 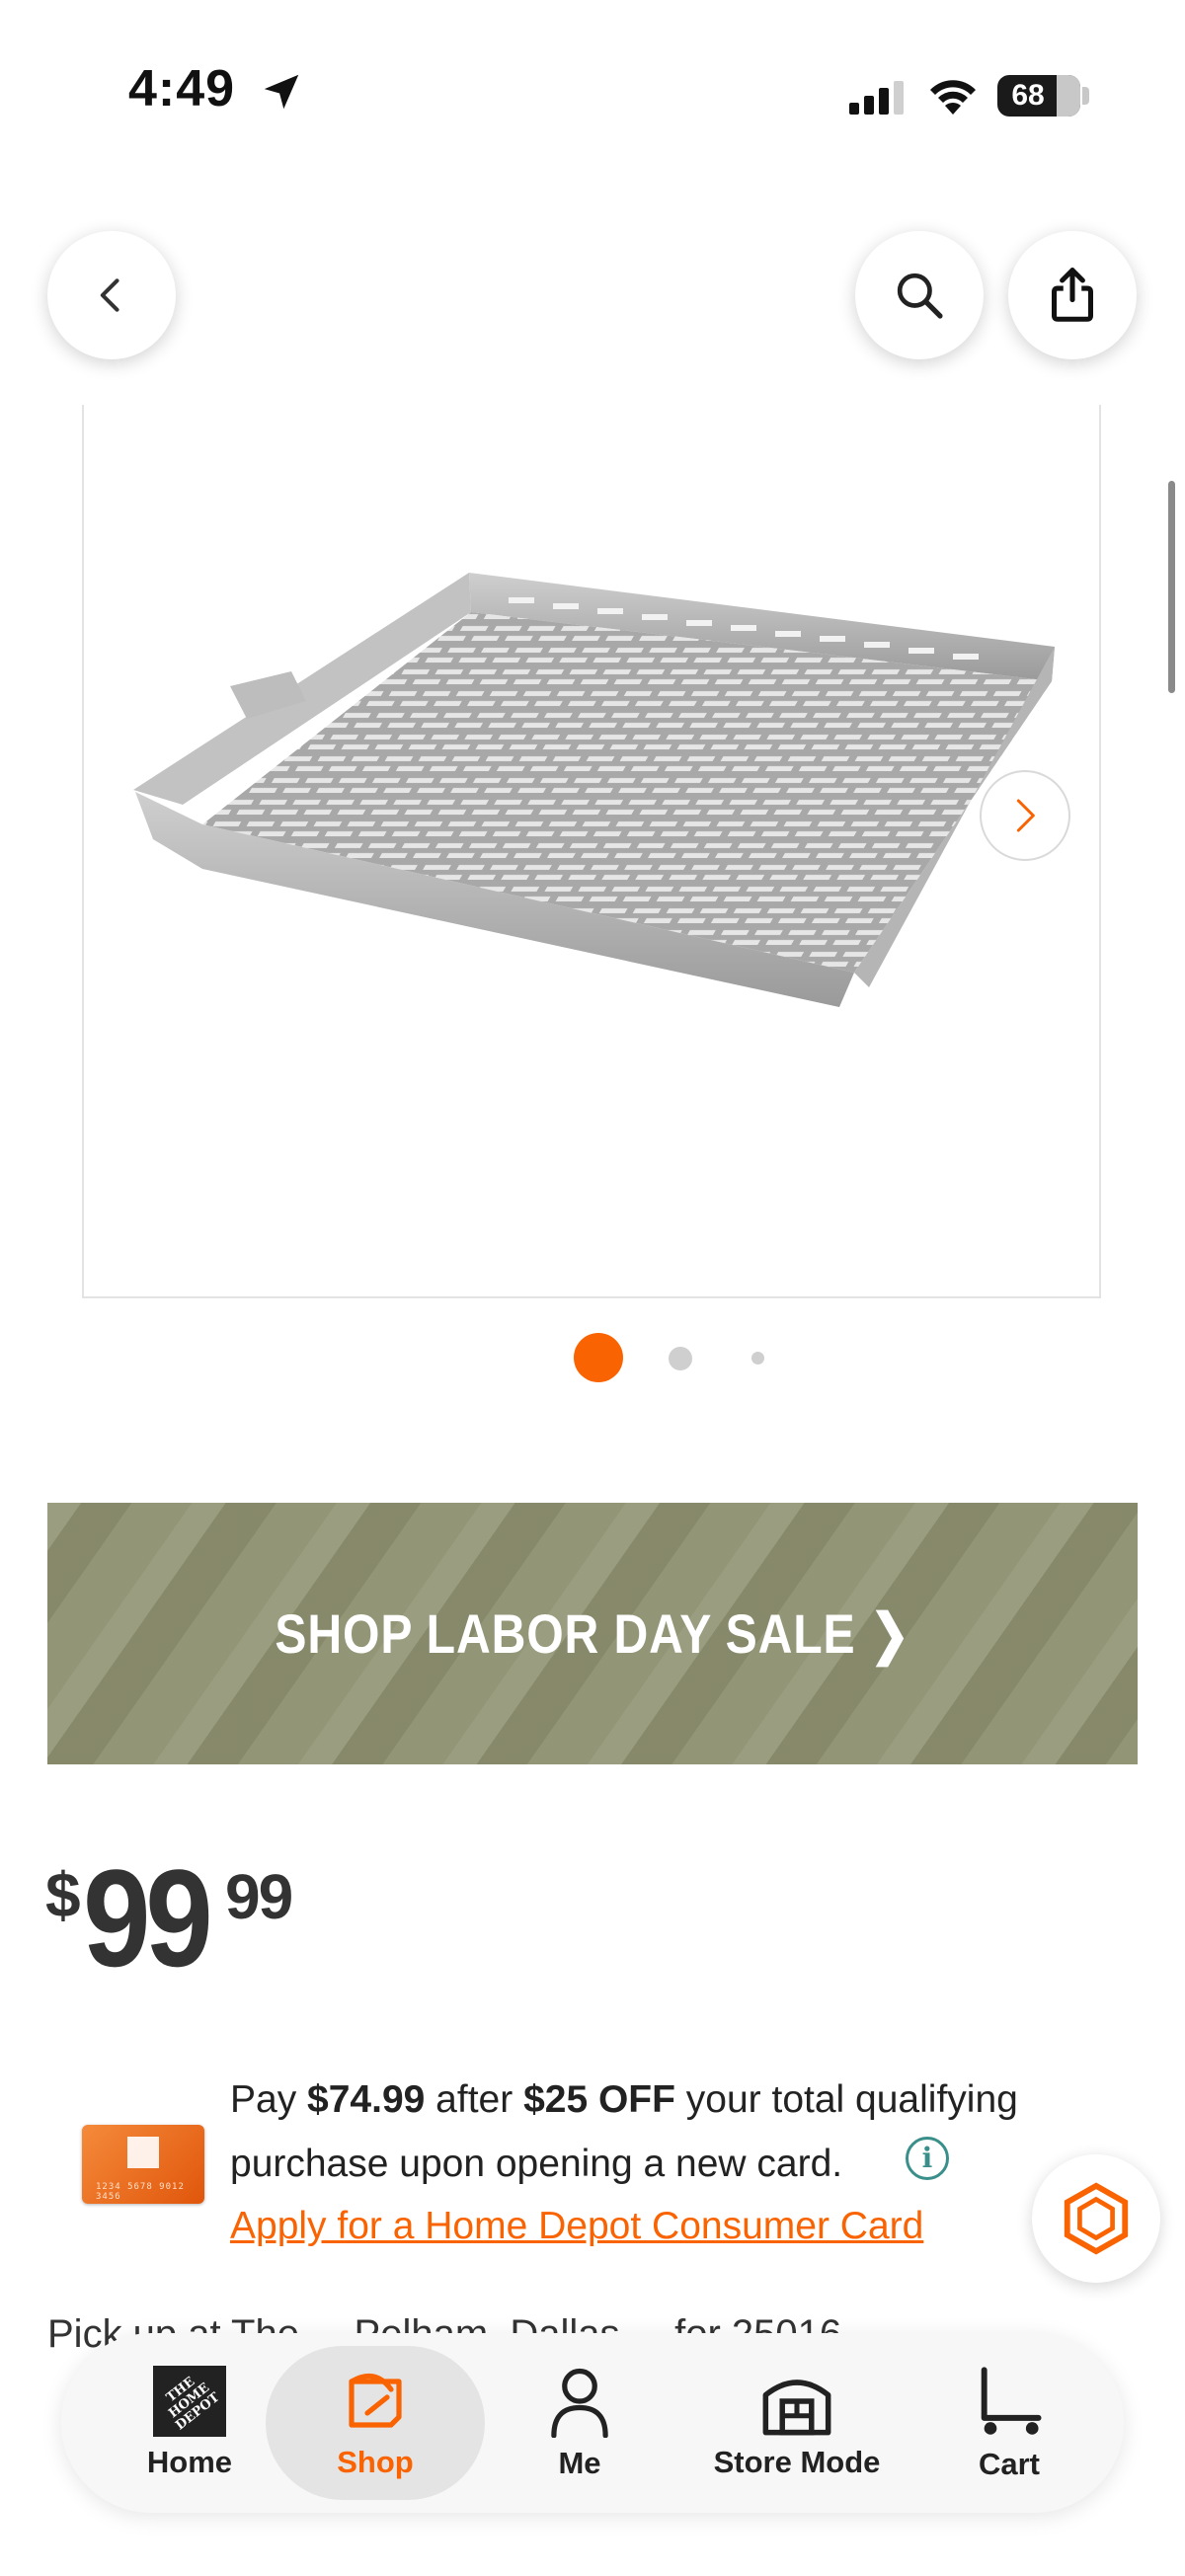 What do you see at coordinates (1009, 2464) in the screenshot?
I see `tab-label: Cart` at bounding box center [1009, 2464].